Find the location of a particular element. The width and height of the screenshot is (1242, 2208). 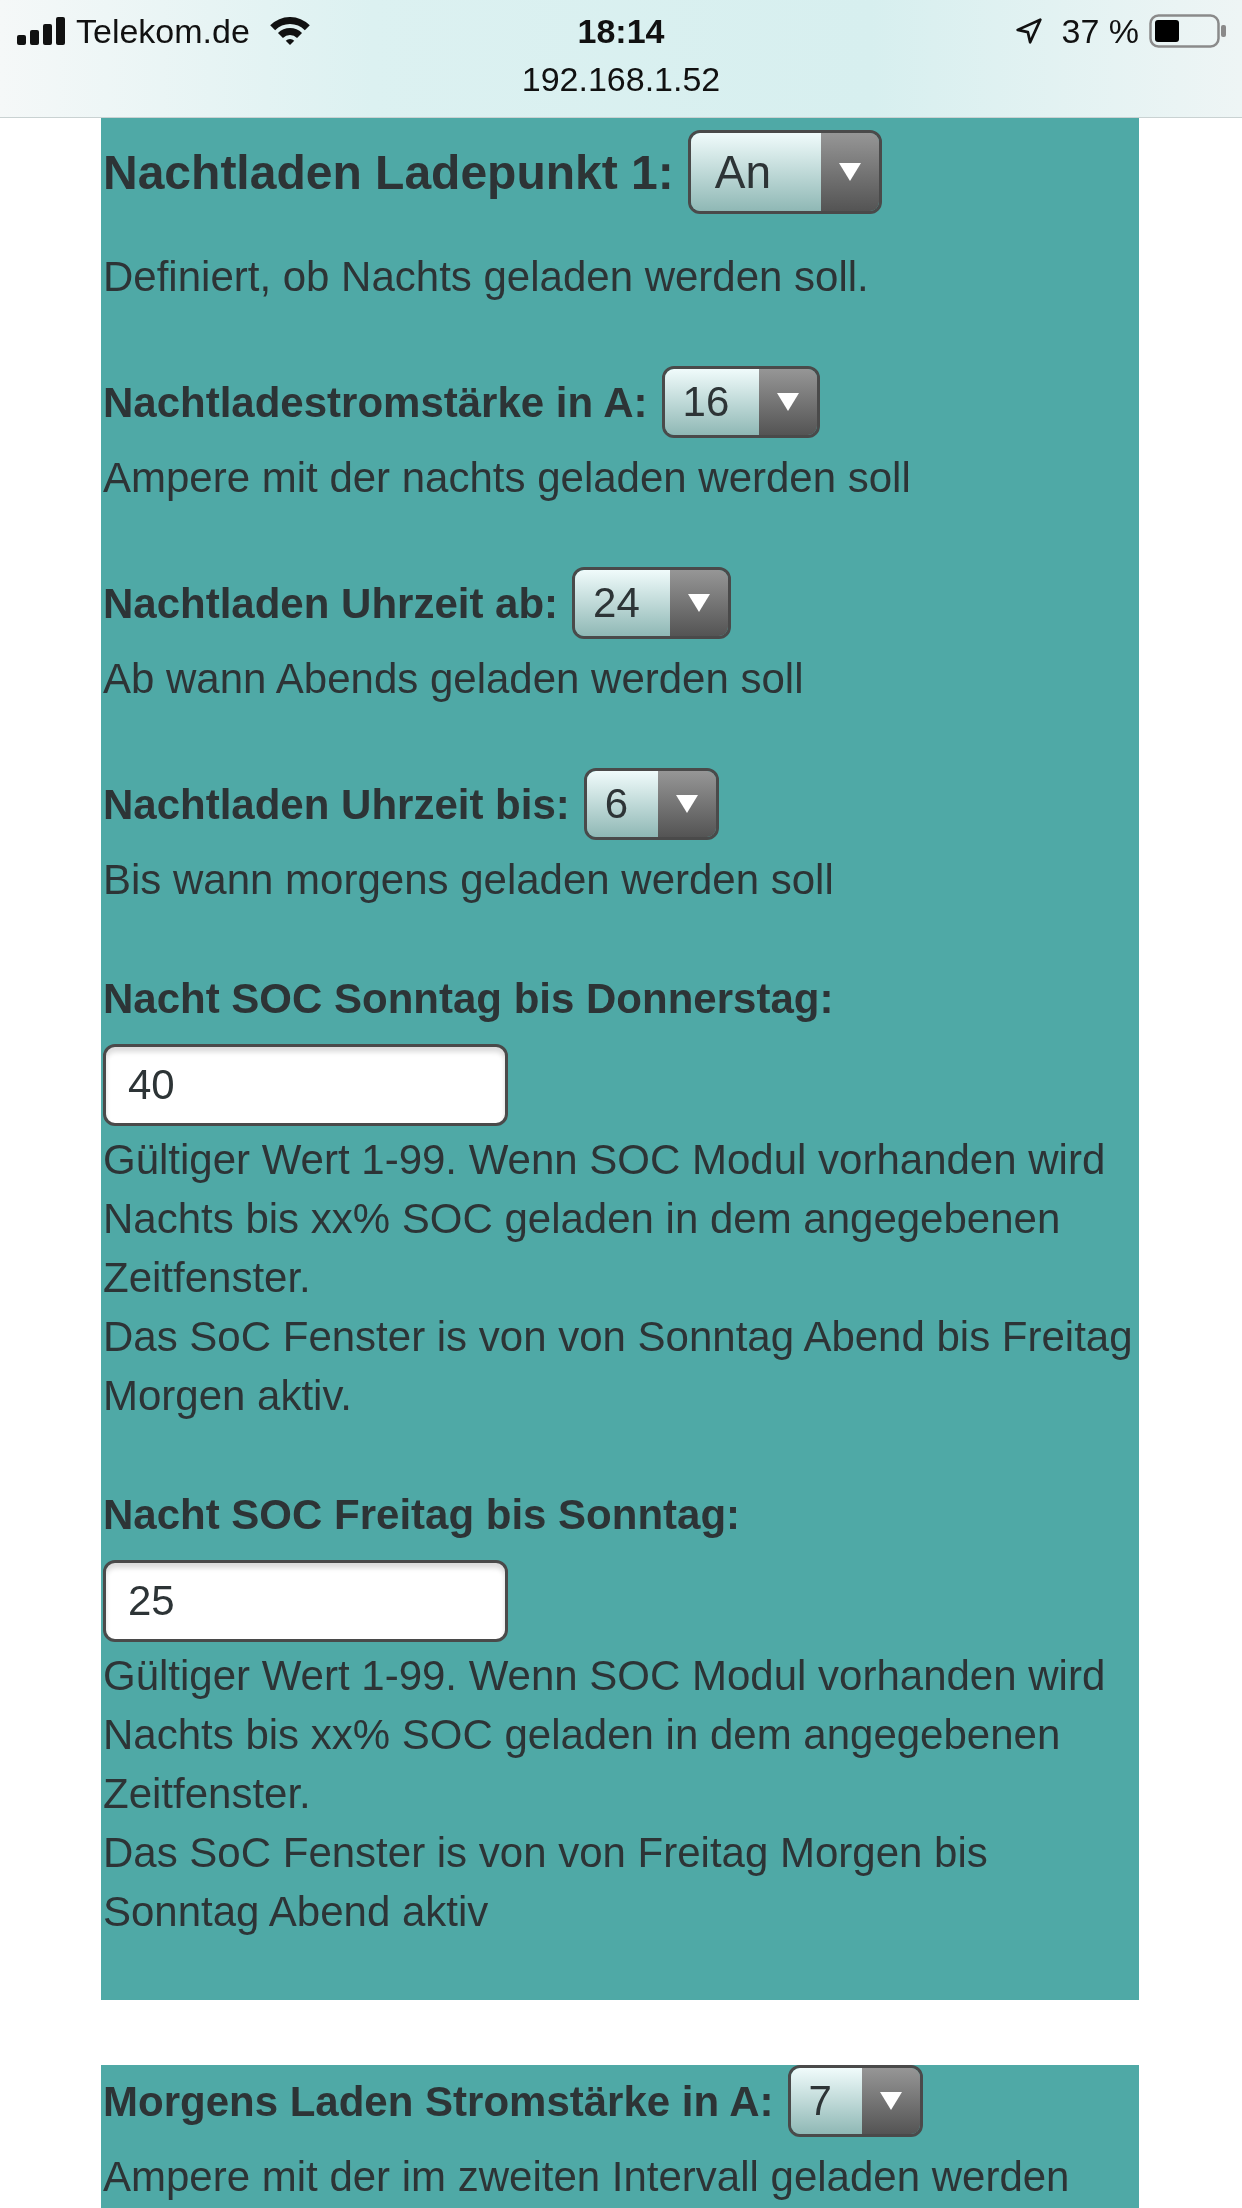

battery-percent: 37 % is located at coordinates (1100, 31).